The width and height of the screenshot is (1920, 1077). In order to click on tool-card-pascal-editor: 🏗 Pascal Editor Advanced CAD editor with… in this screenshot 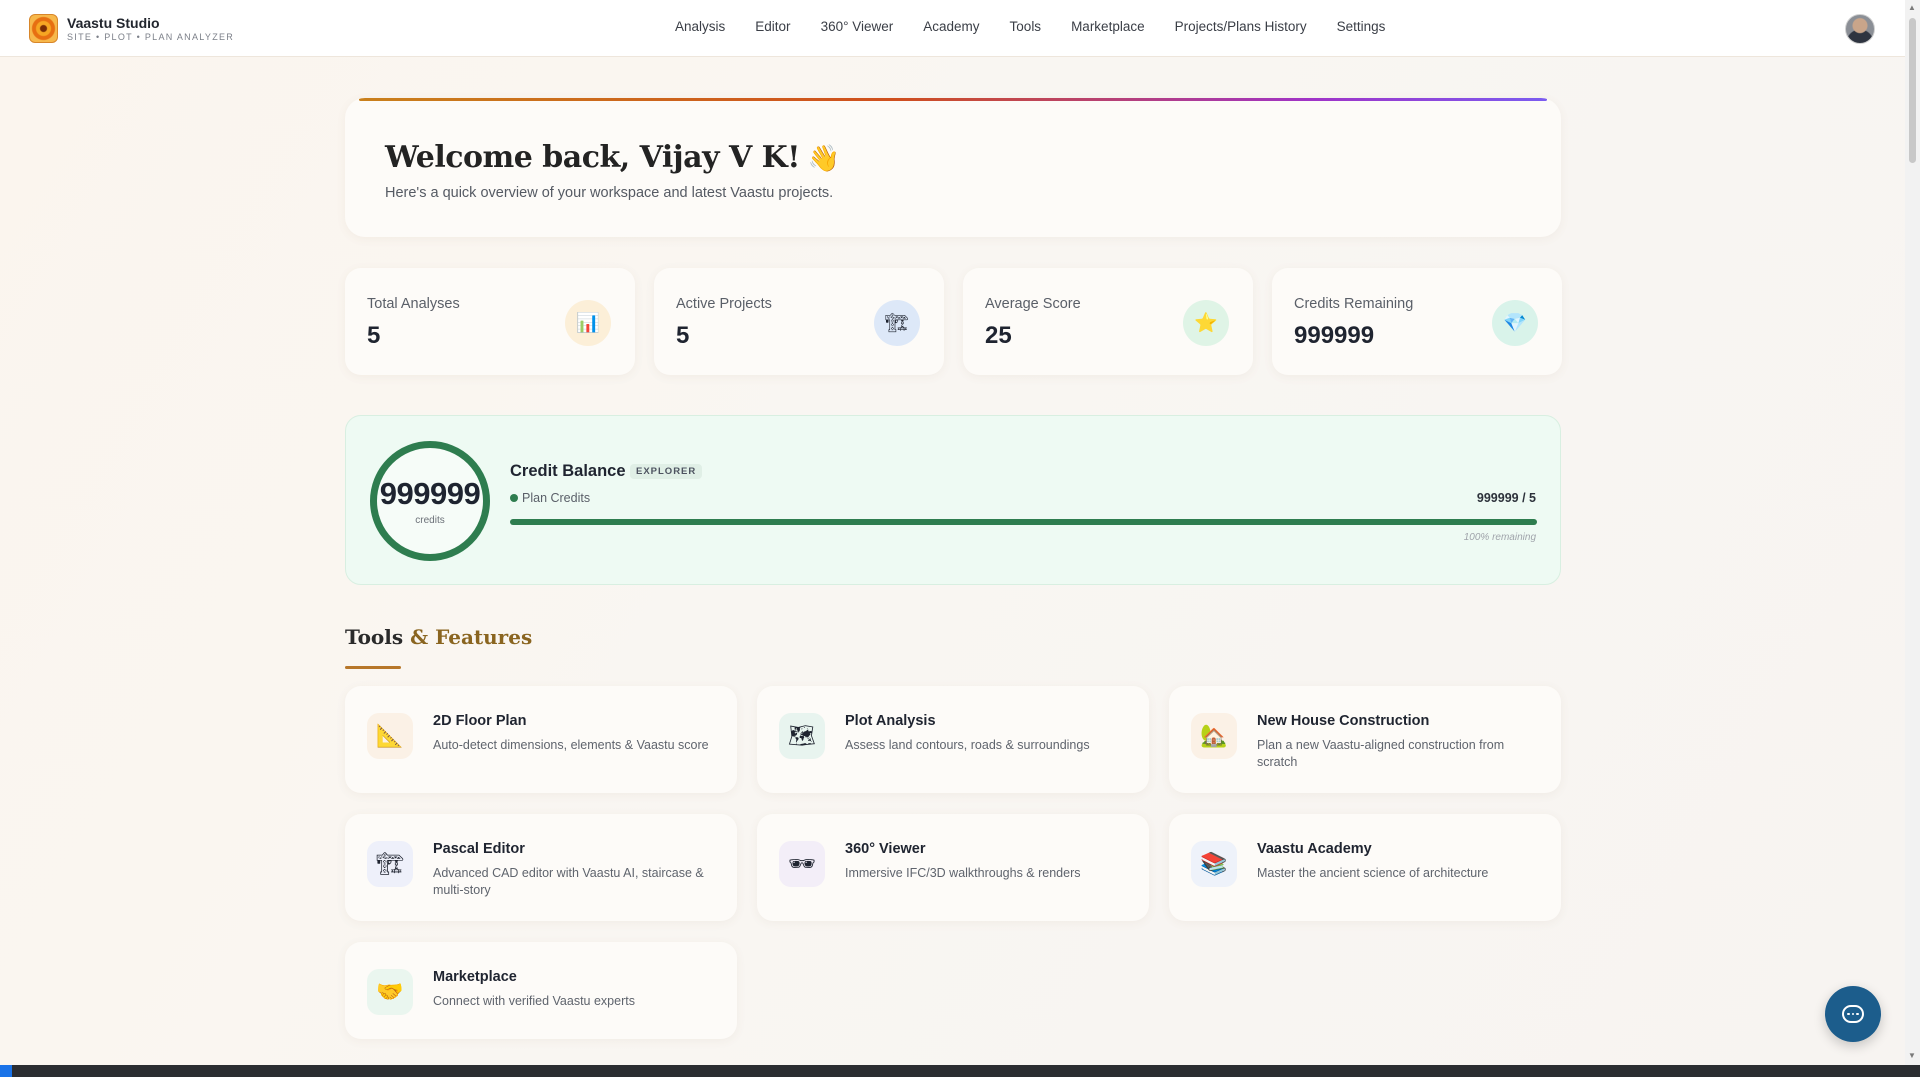, I will do `click(541, 867)`.